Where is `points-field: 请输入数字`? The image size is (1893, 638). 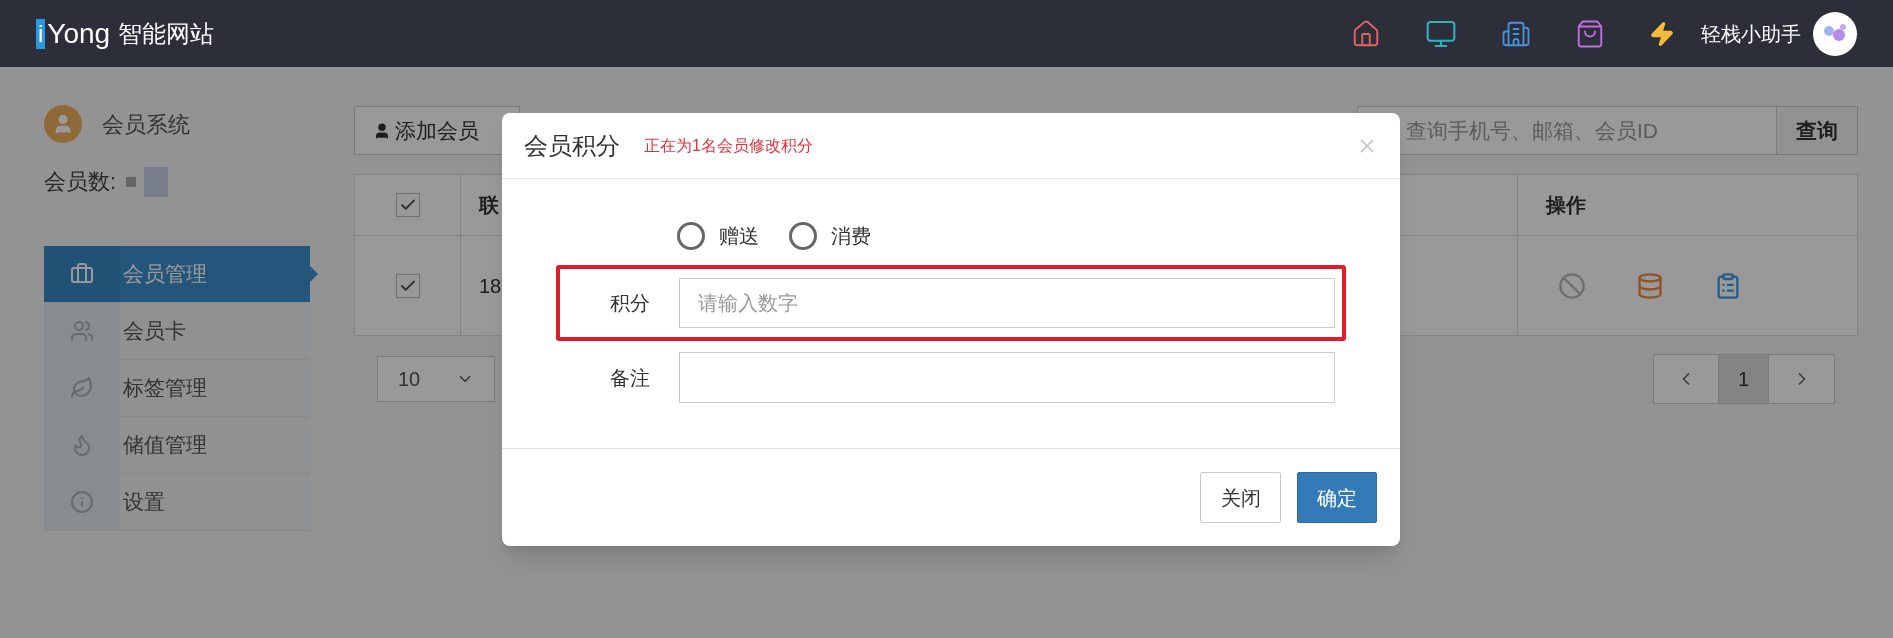 points-field: 请输入数字 is located at coordinates (1007, 303).